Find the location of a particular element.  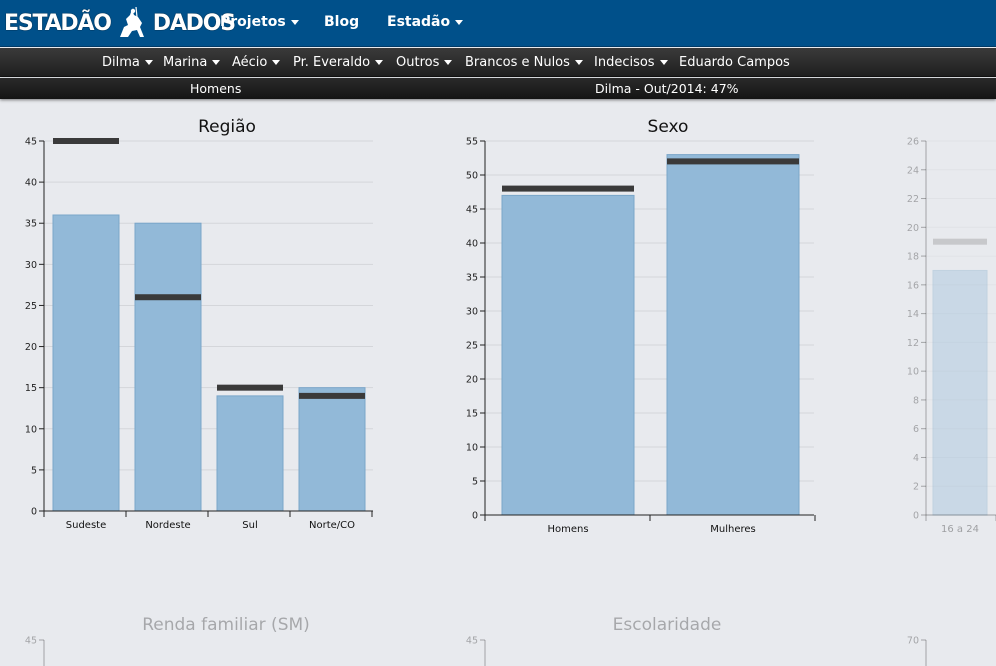

y-tick-label: 8 is located at coordinates (916, 400).